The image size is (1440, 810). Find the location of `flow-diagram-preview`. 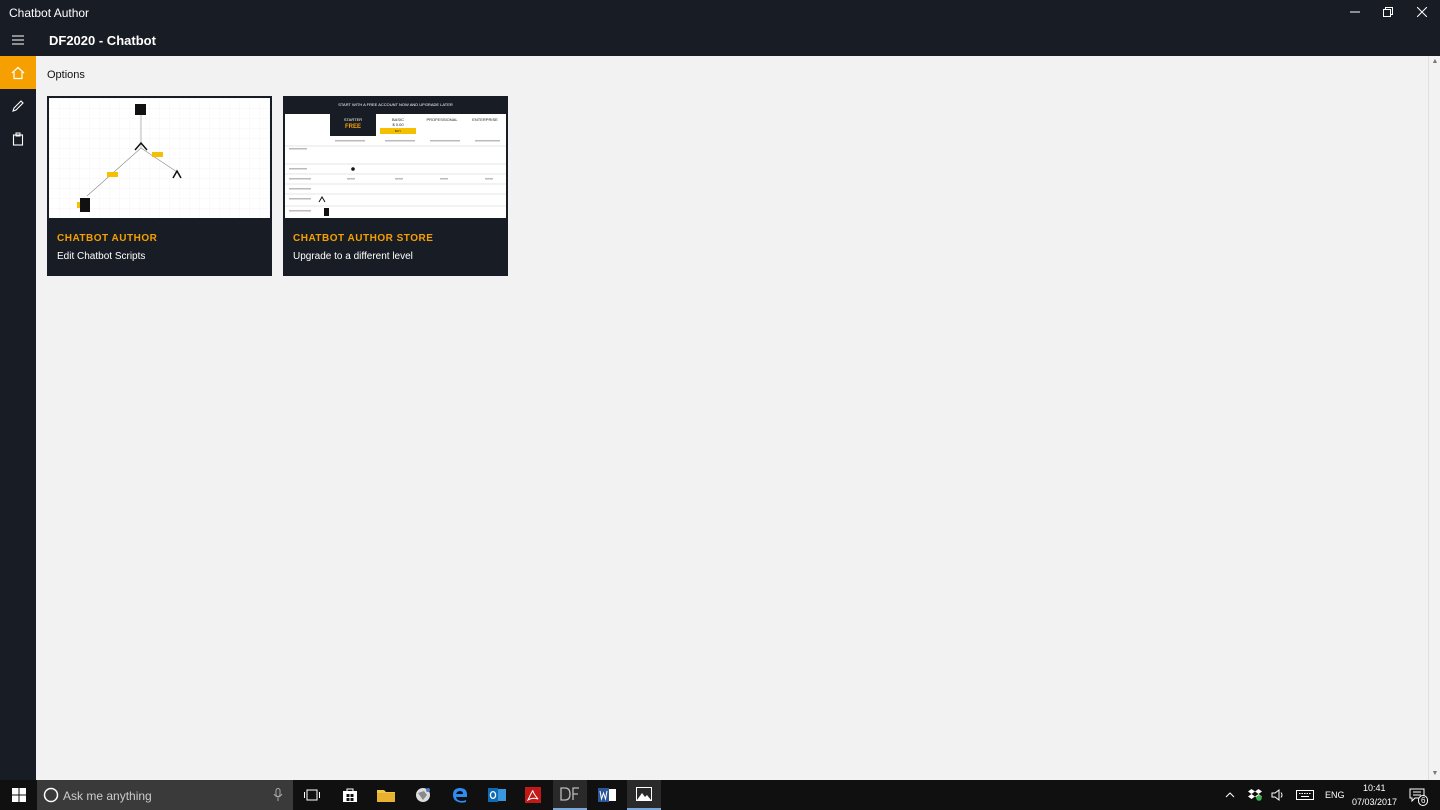

flow-diagram-preview is located at coordinates (159, 158).